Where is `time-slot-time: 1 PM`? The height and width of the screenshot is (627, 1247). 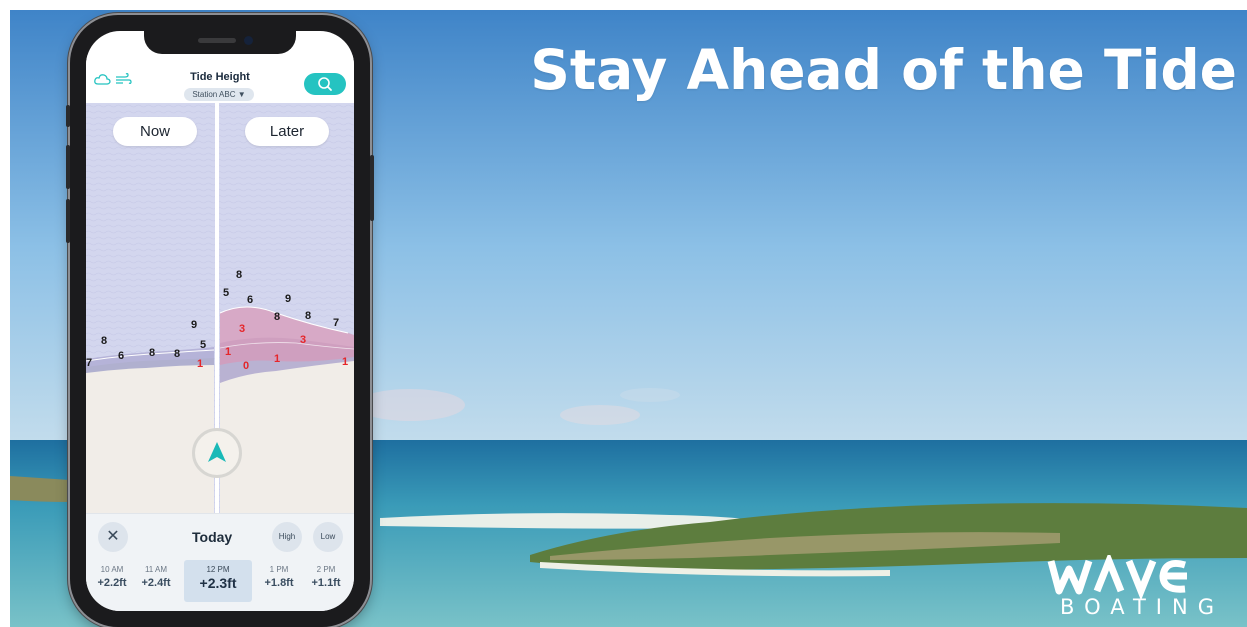
time-slot-time: 1 PM is located at coordinates (279, 569).